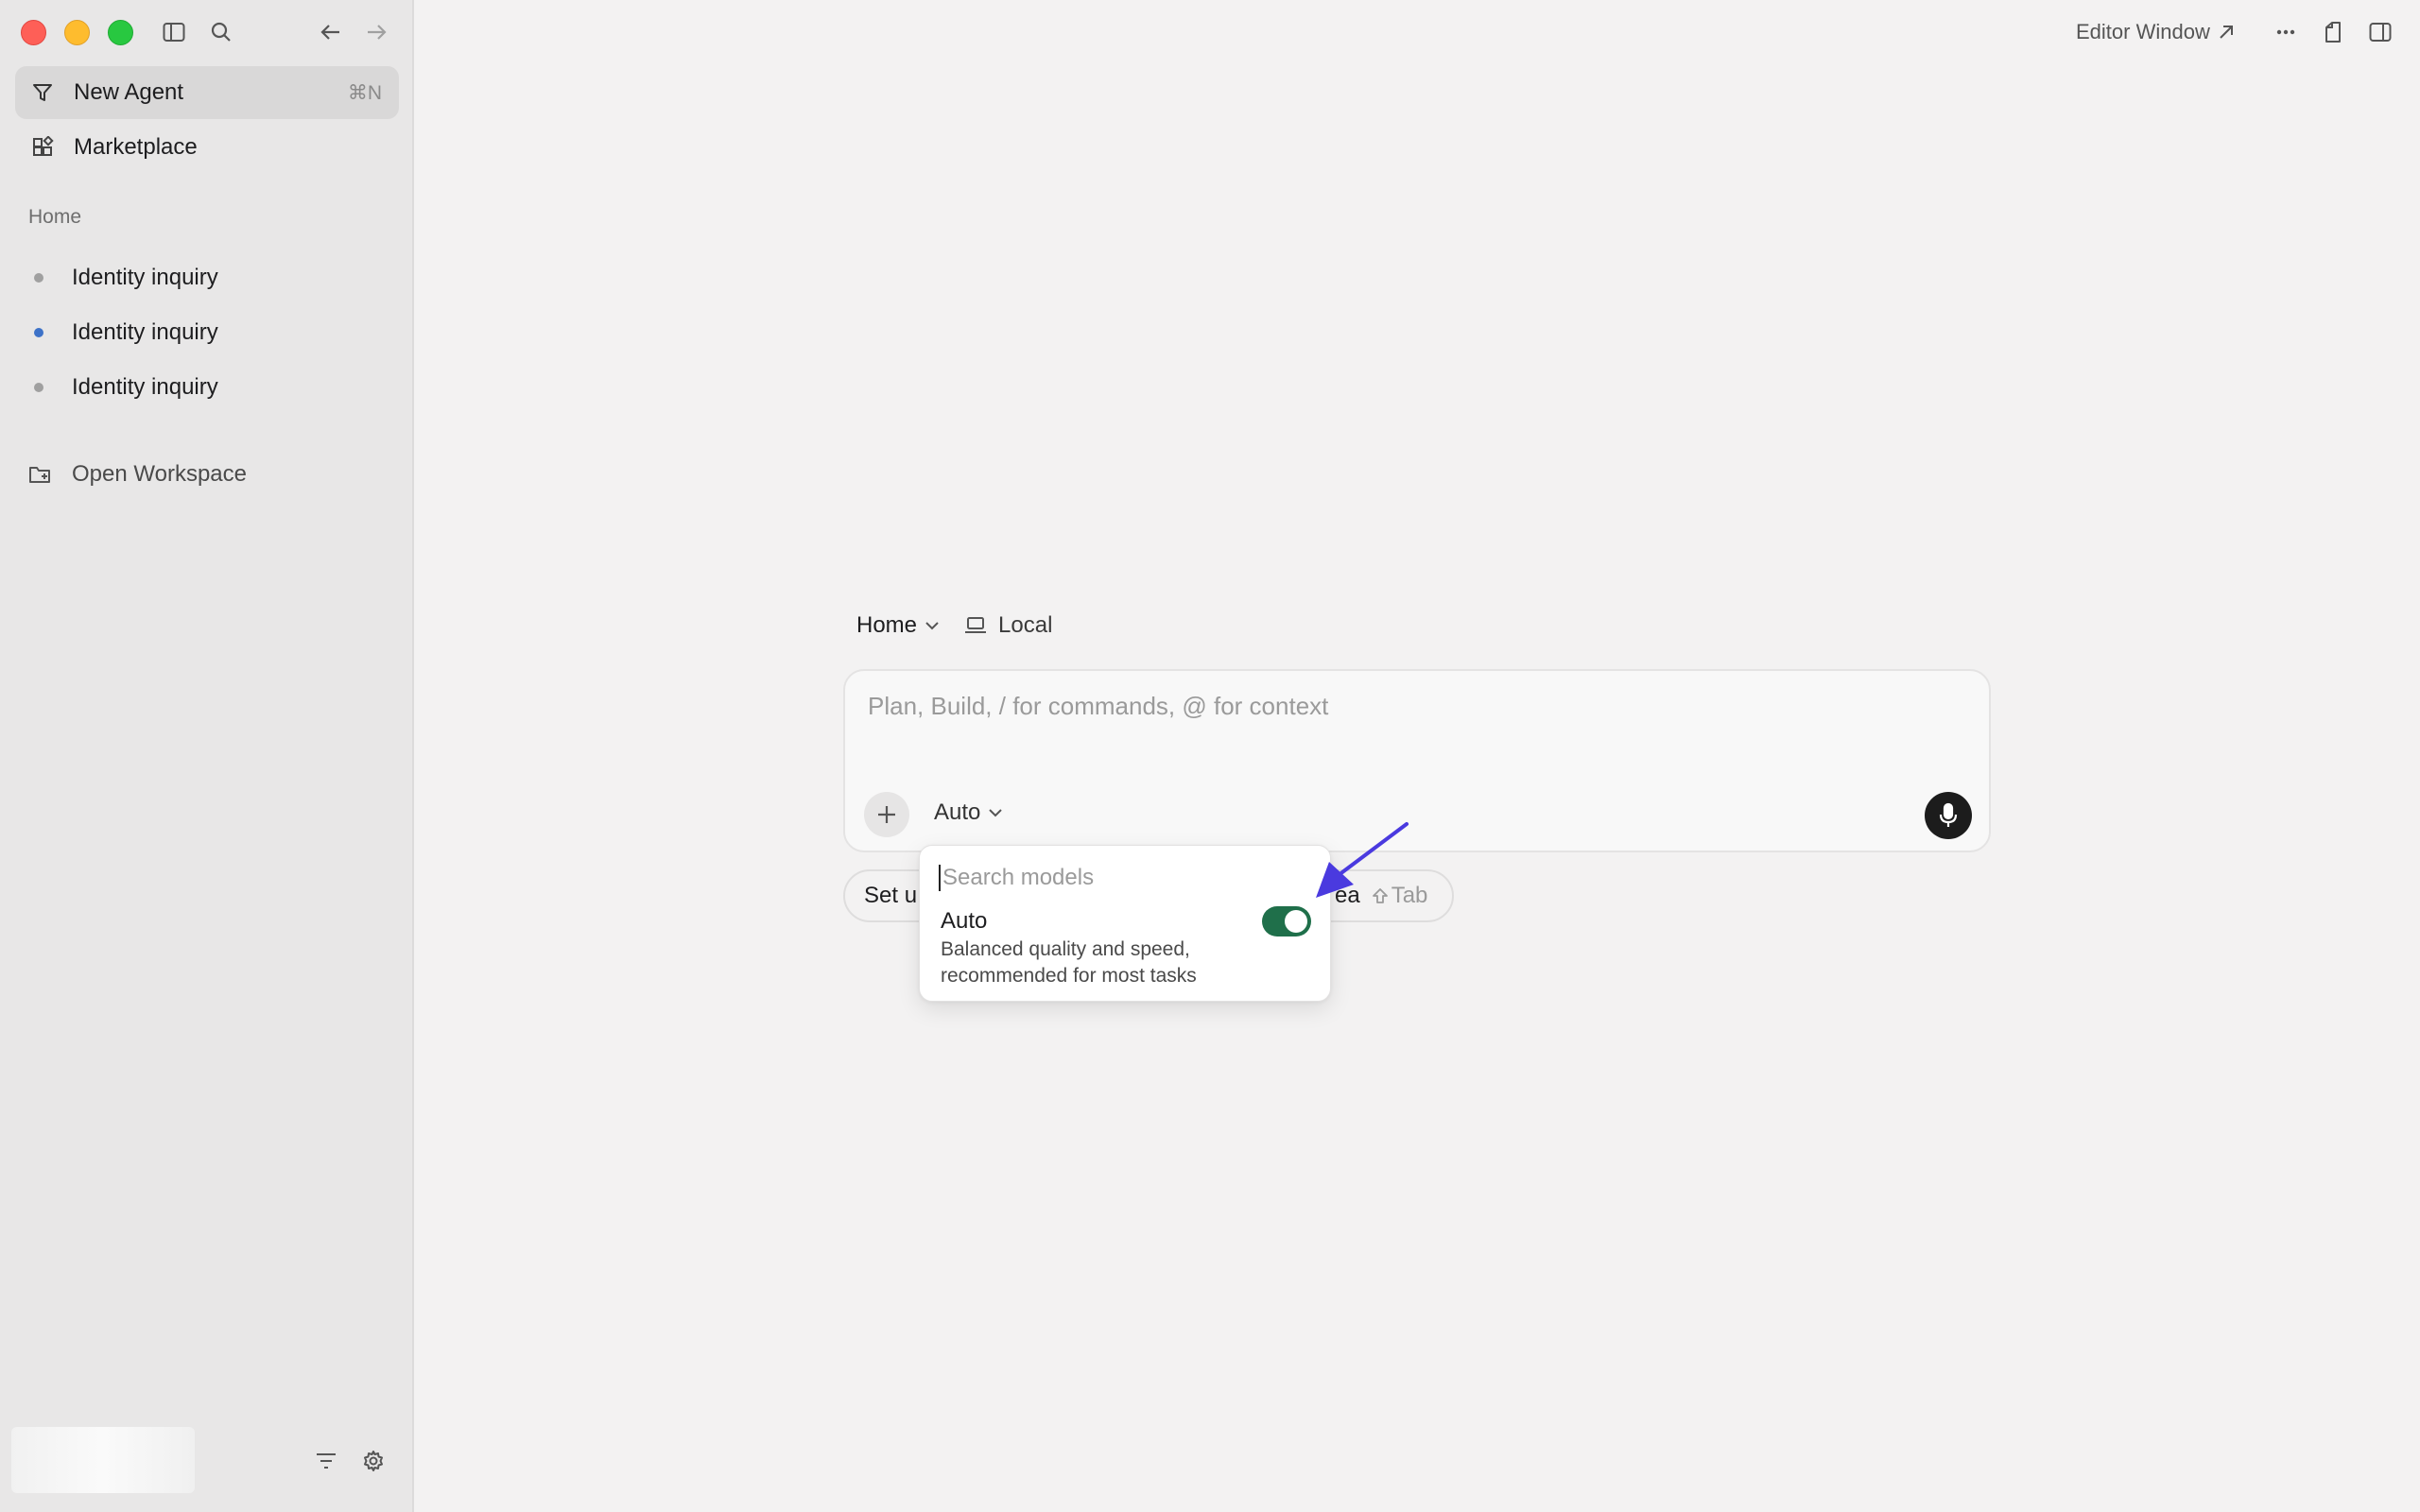 Image resolution: width=2420 pixels, height=1512 pixels. What do you see at coordinates (33, 32) in the screenshot?
I see `window-close-button` at bounding box center [33, 32].